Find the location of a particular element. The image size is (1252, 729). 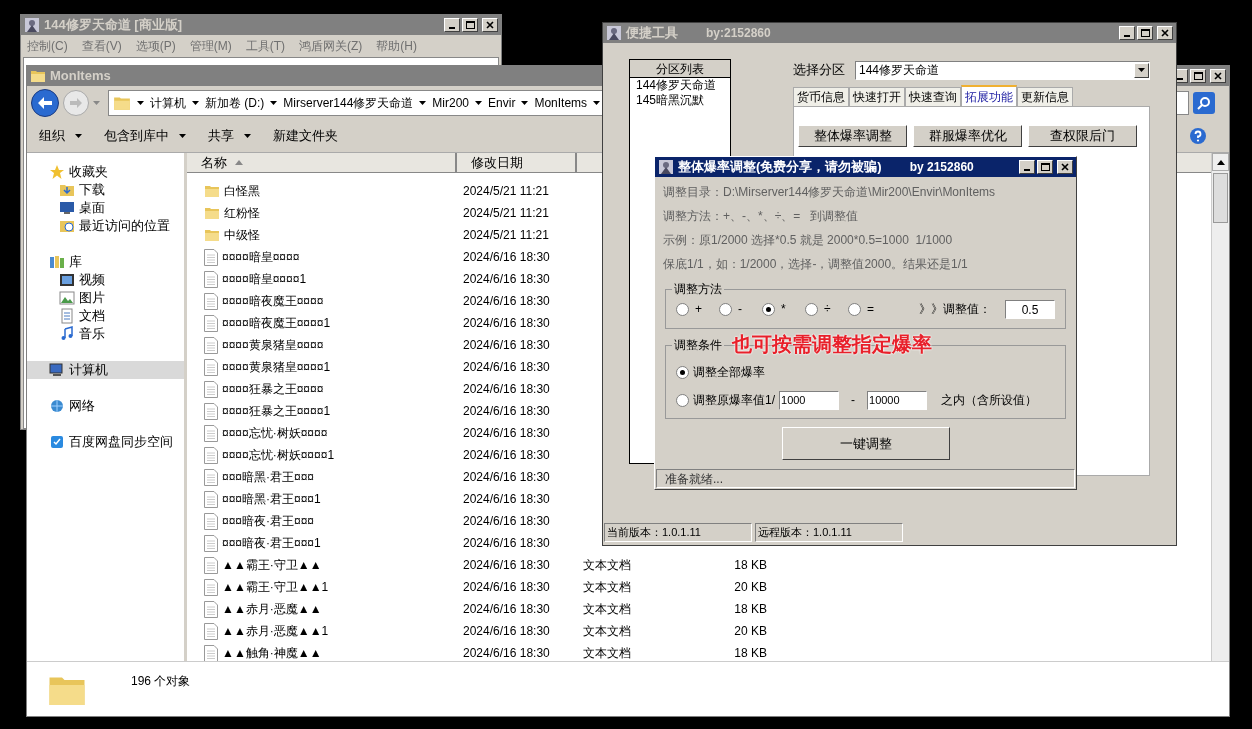

status-text: 196 个对象 is located at coordinates (161, 681).